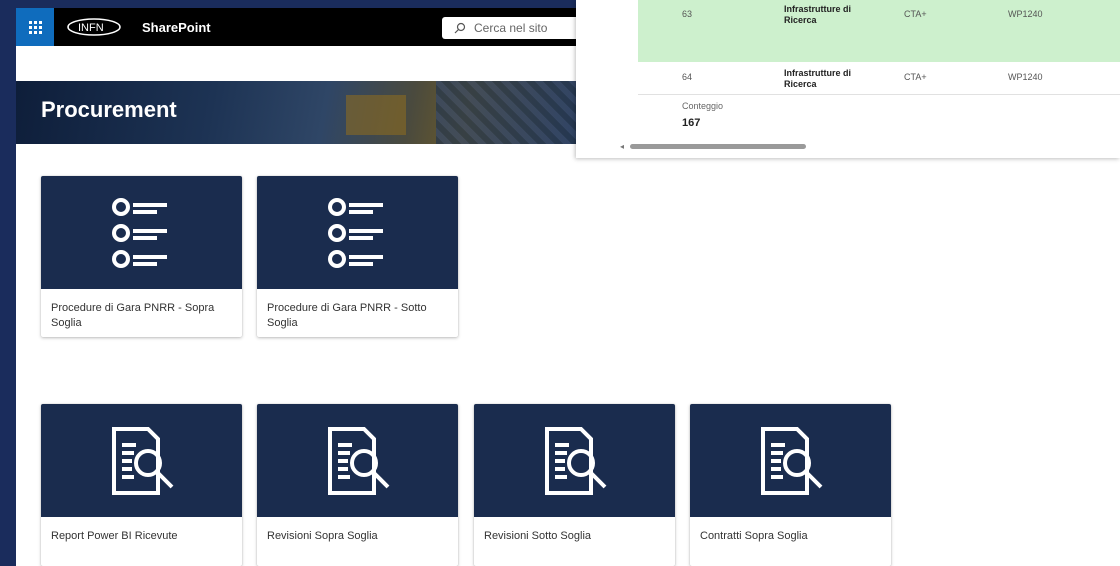 The width and height of the screenshot is (1120, 566). I want to click on cell-id: 64, so click(687, 77).